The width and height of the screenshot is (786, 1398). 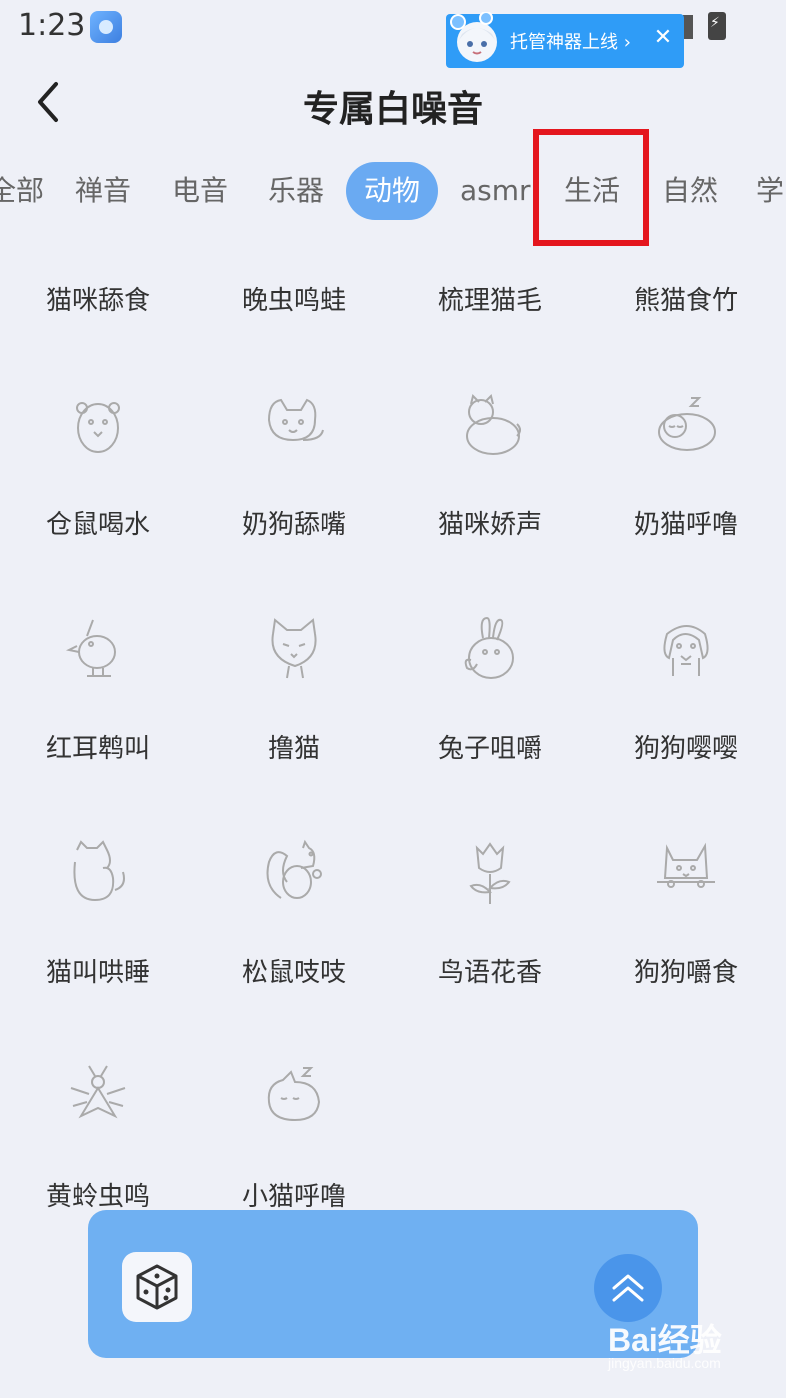 What do you see at coordinates (98, 970) in the screenshot?
I see `sound-item-label: 猫叫哄睡` at bounding box center [98, 970].